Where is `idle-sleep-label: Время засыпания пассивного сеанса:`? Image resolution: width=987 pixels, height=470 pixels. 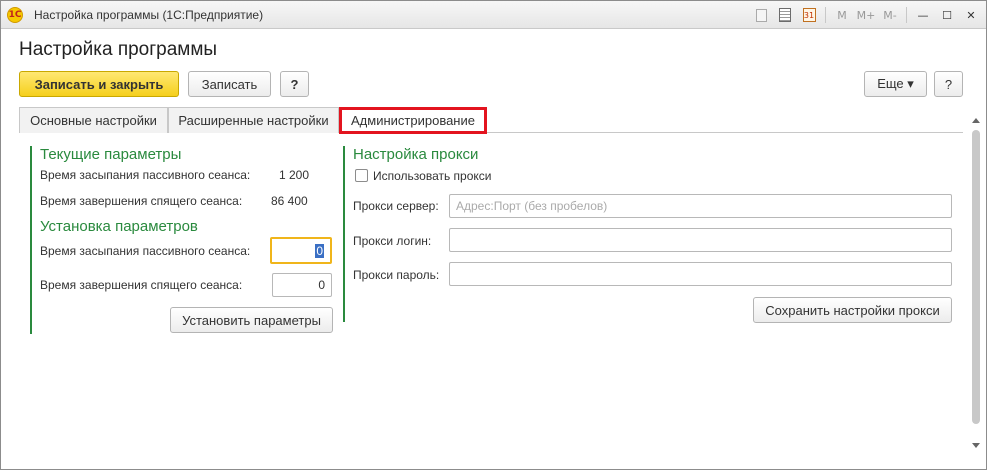 idle-sleep-label: Время засыпания пассивного сеанса: is located at coordinates (145, 175).